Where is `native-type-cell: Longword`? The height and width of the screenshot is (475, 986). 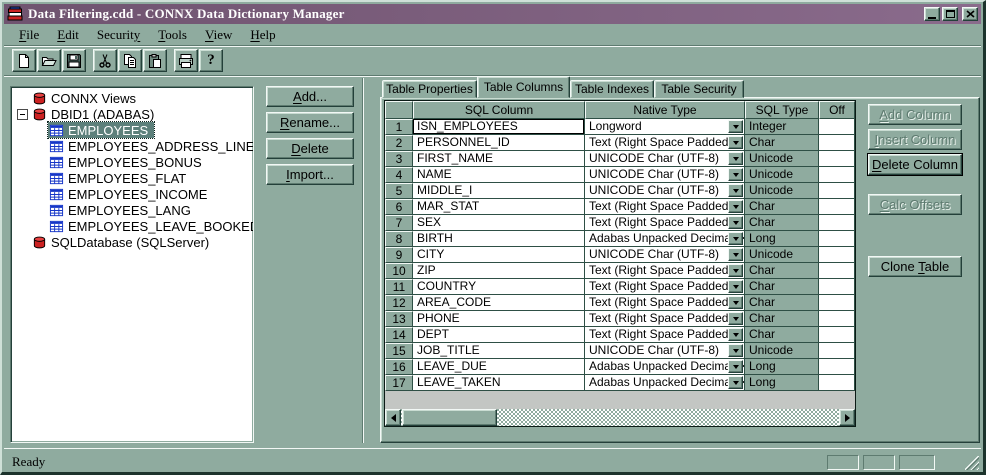 native-type-cell: Longword is located at coordinates (665, 127).